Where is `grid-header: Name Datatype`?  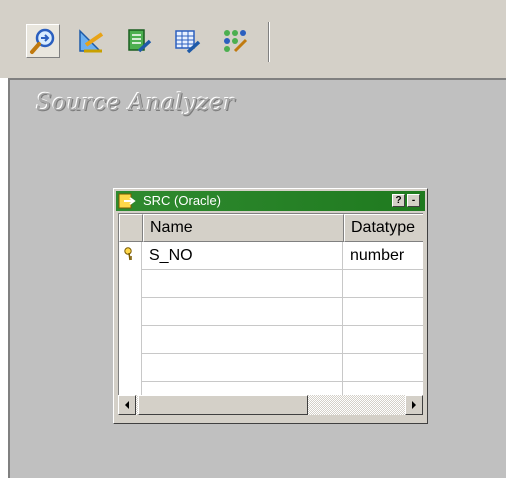
grid-header: Name Datatype is located at coordinates (271, 228).